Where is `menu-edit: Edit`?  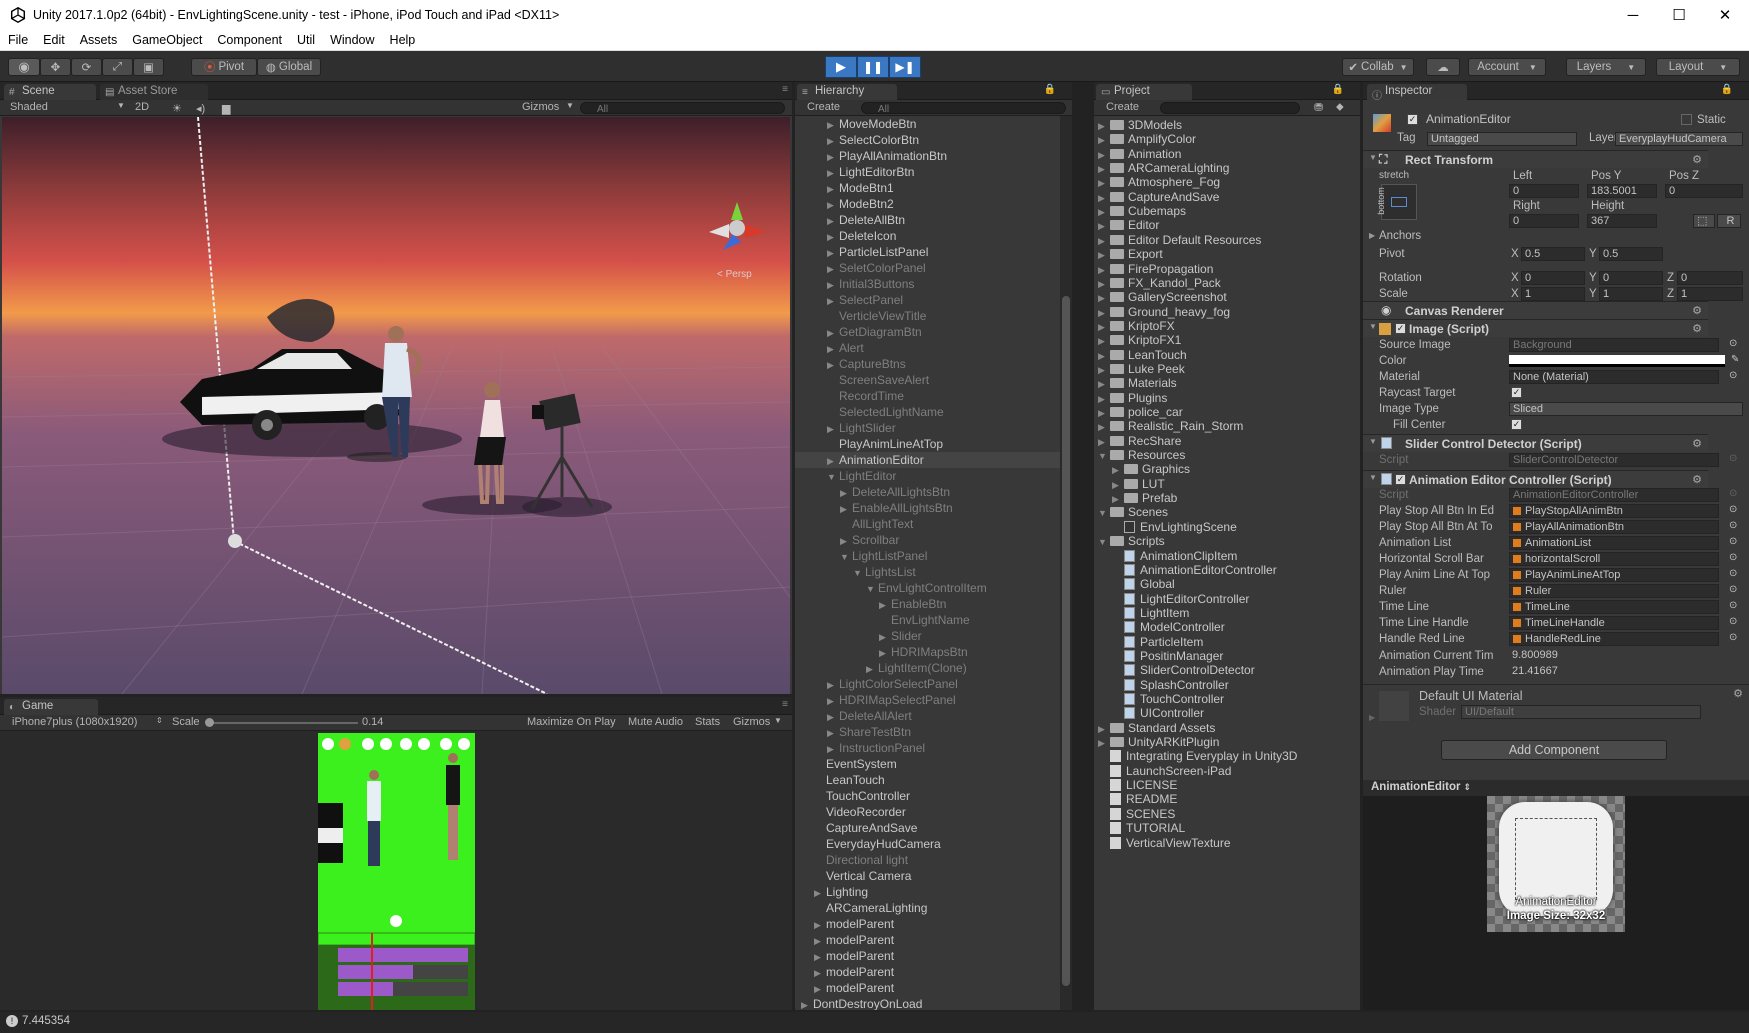 menu-edit: Edit is located at coordinates (53, 40).